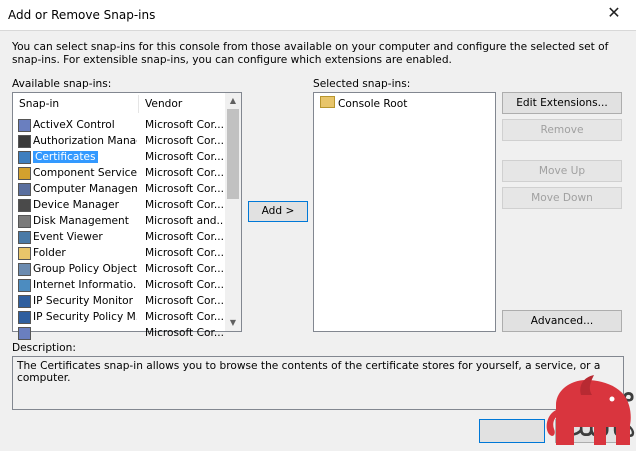 The width and height of the screenshot is (636, 451). What do you see at coordinates (74, 125) in the screenshot?
I see `snapin-name-text: ActiveX Control` at bounding box center [74, 125].